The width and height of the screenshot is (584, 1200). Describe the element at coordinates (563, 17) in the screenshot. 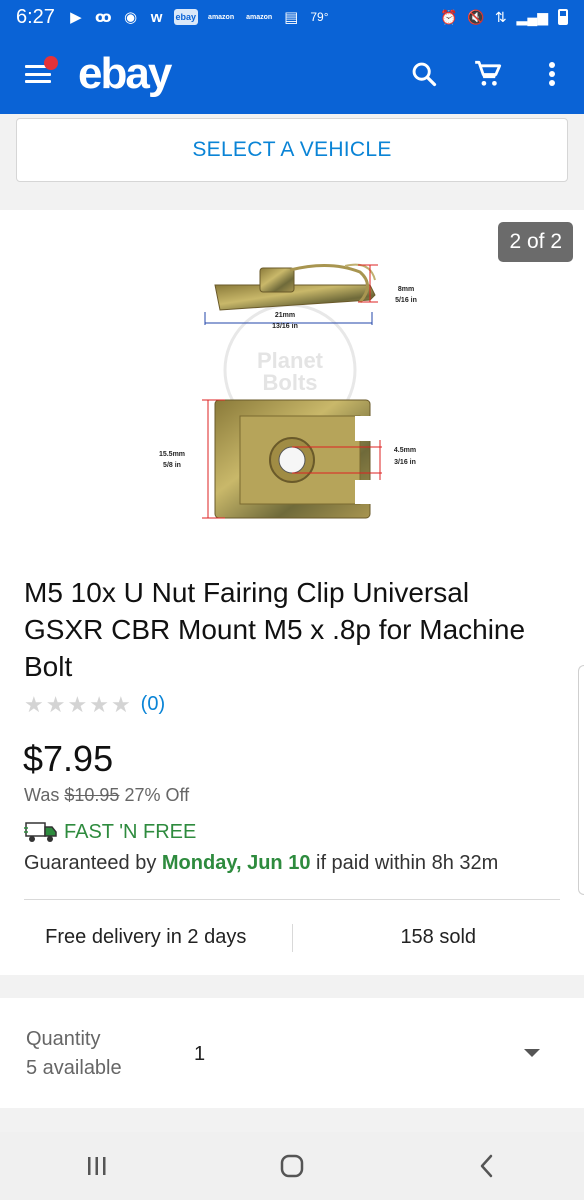

I see `battery-icon` at that location.